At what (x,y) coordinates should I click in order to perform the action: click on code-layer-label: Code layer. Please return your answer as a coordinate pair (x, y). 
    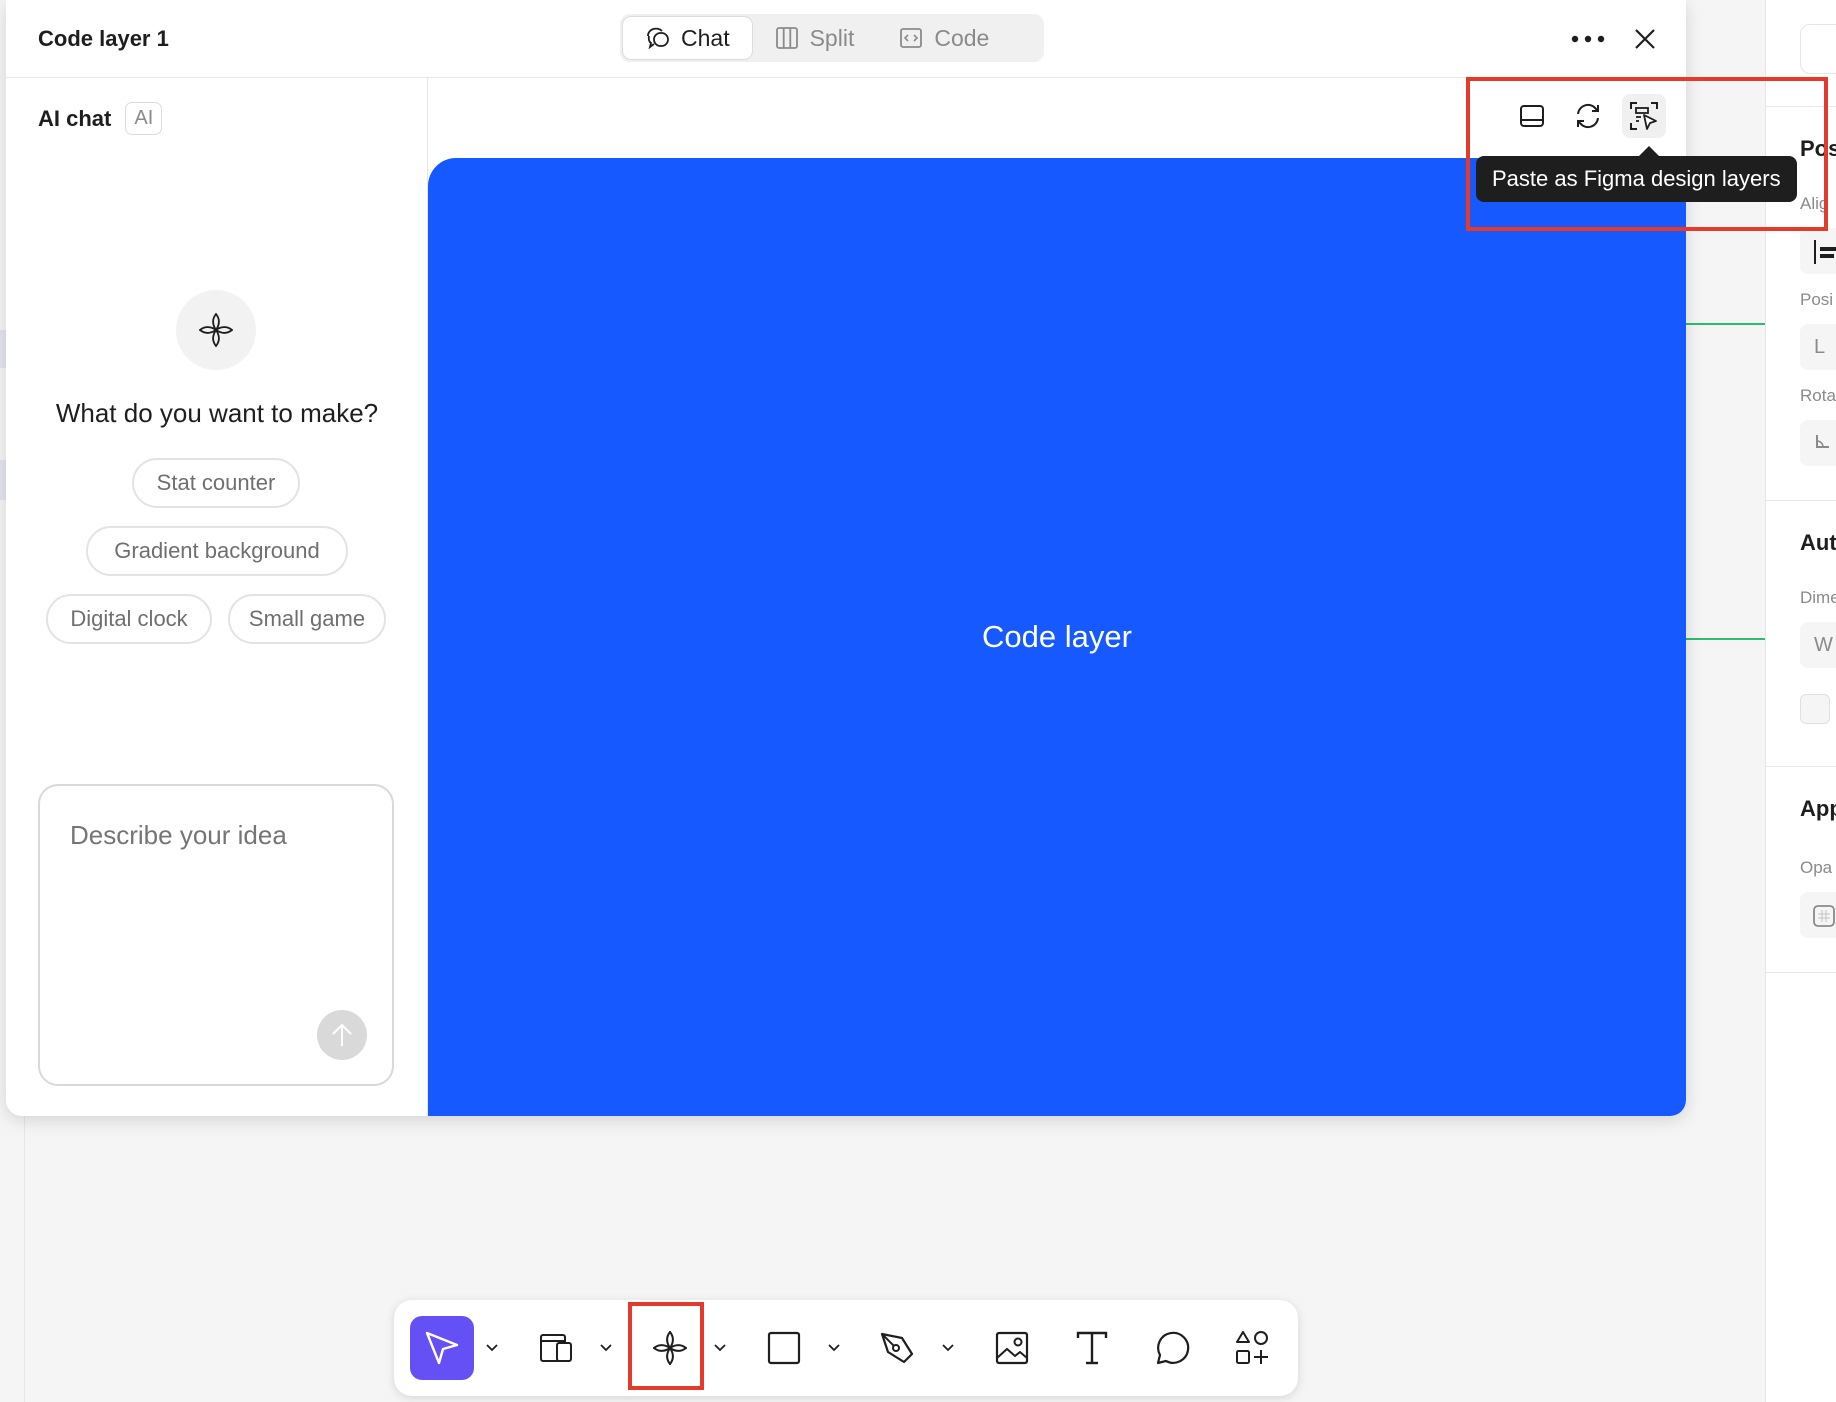
    Looking at the image, I should click on (1057, 636).